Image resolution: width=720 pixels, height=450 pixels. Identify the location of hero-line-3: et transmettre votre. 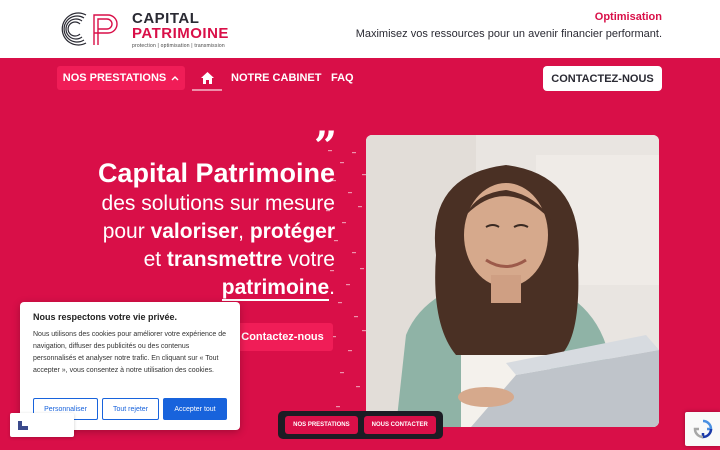
(185, 260).